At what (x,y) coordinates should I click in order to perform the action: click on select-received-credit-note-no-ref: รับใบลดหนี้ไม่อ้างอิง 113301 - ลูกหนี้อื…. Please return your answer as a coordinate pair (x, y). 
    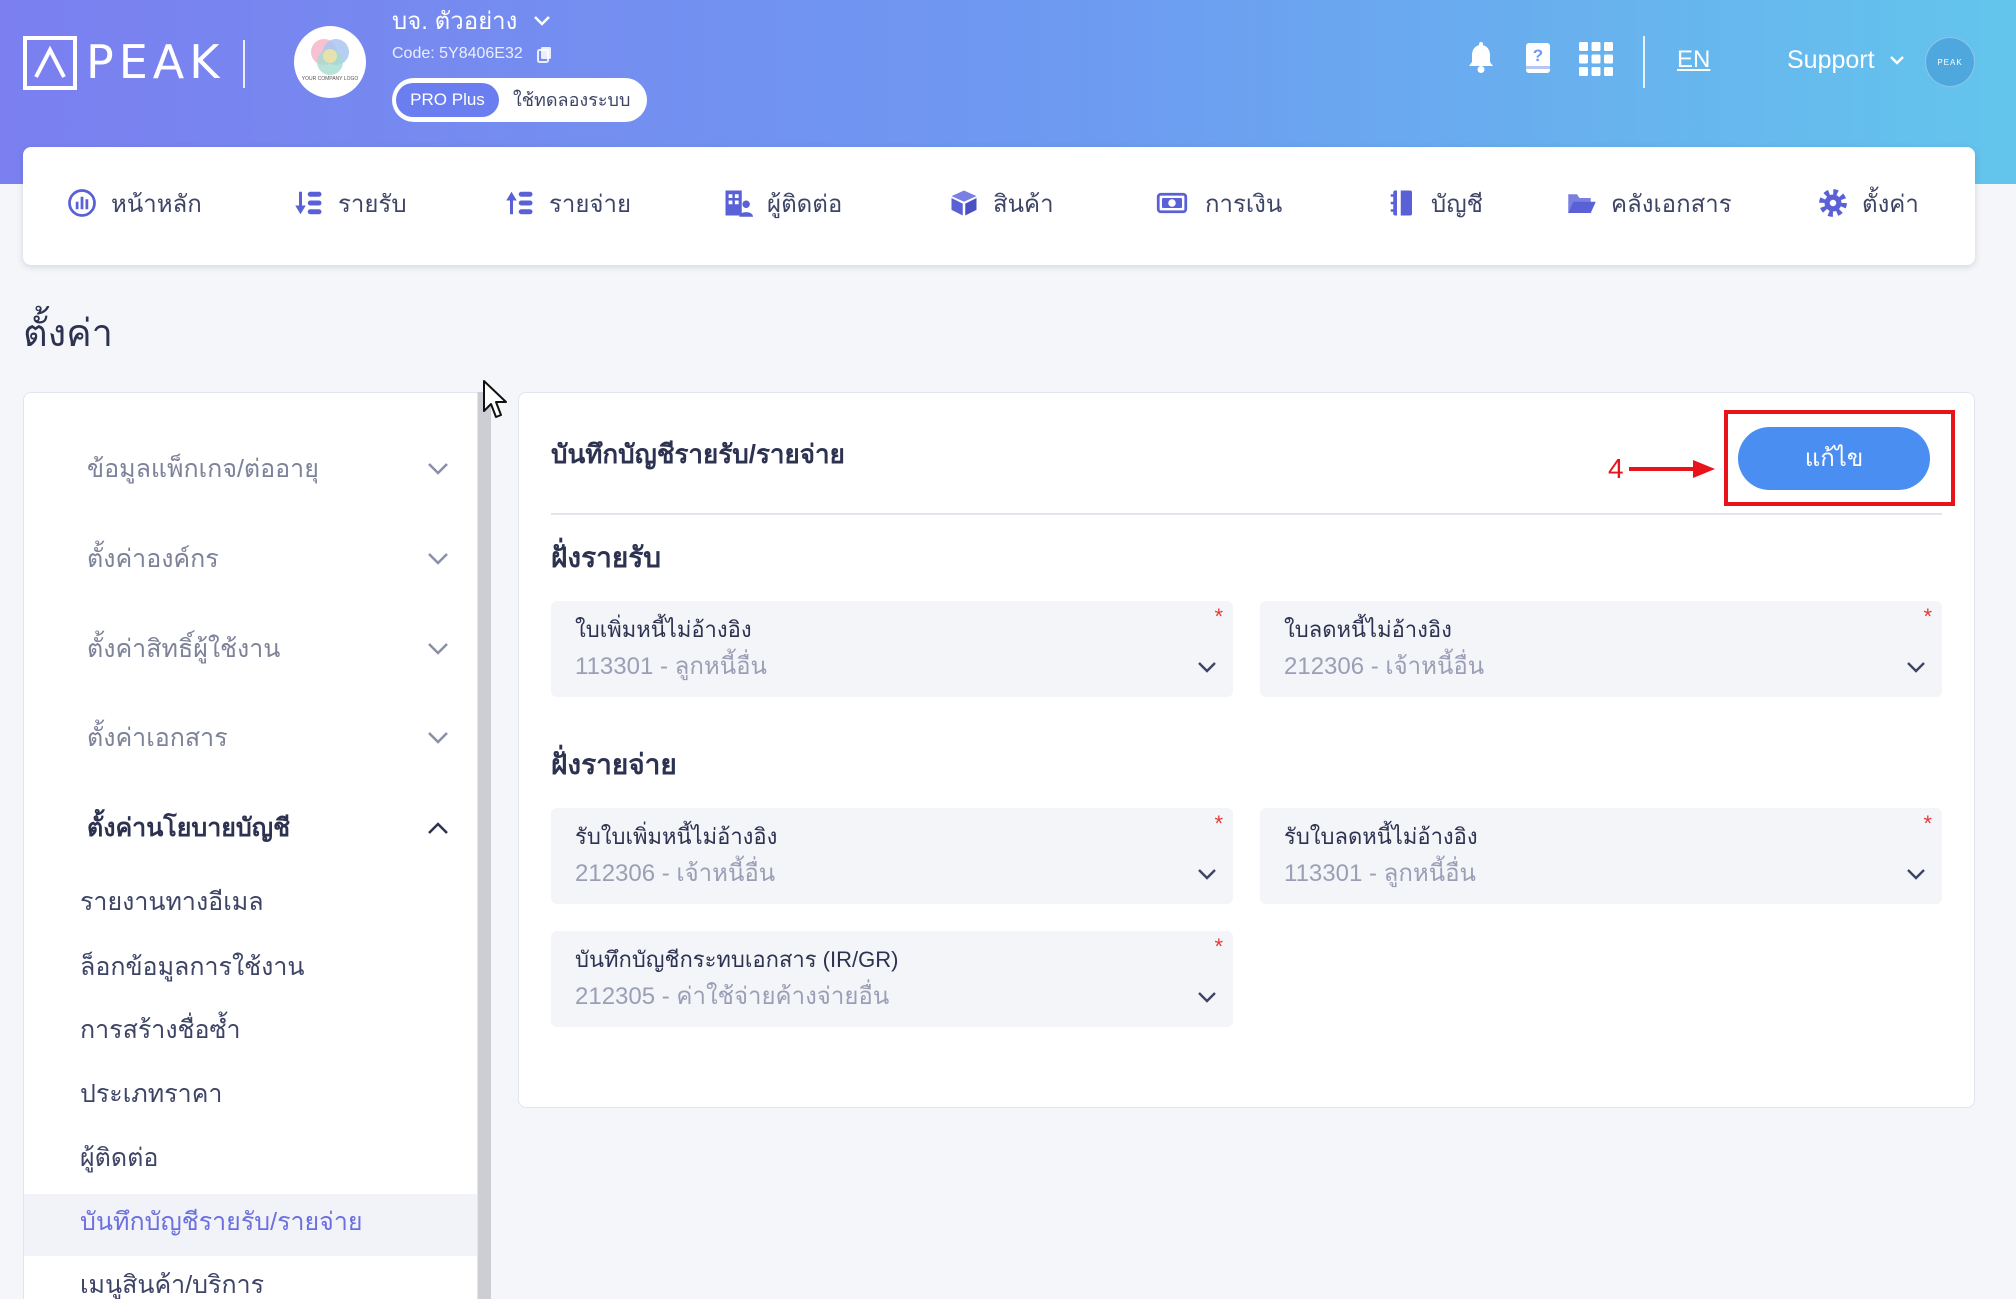
    Looking at the image, I should click on (1601, 856).